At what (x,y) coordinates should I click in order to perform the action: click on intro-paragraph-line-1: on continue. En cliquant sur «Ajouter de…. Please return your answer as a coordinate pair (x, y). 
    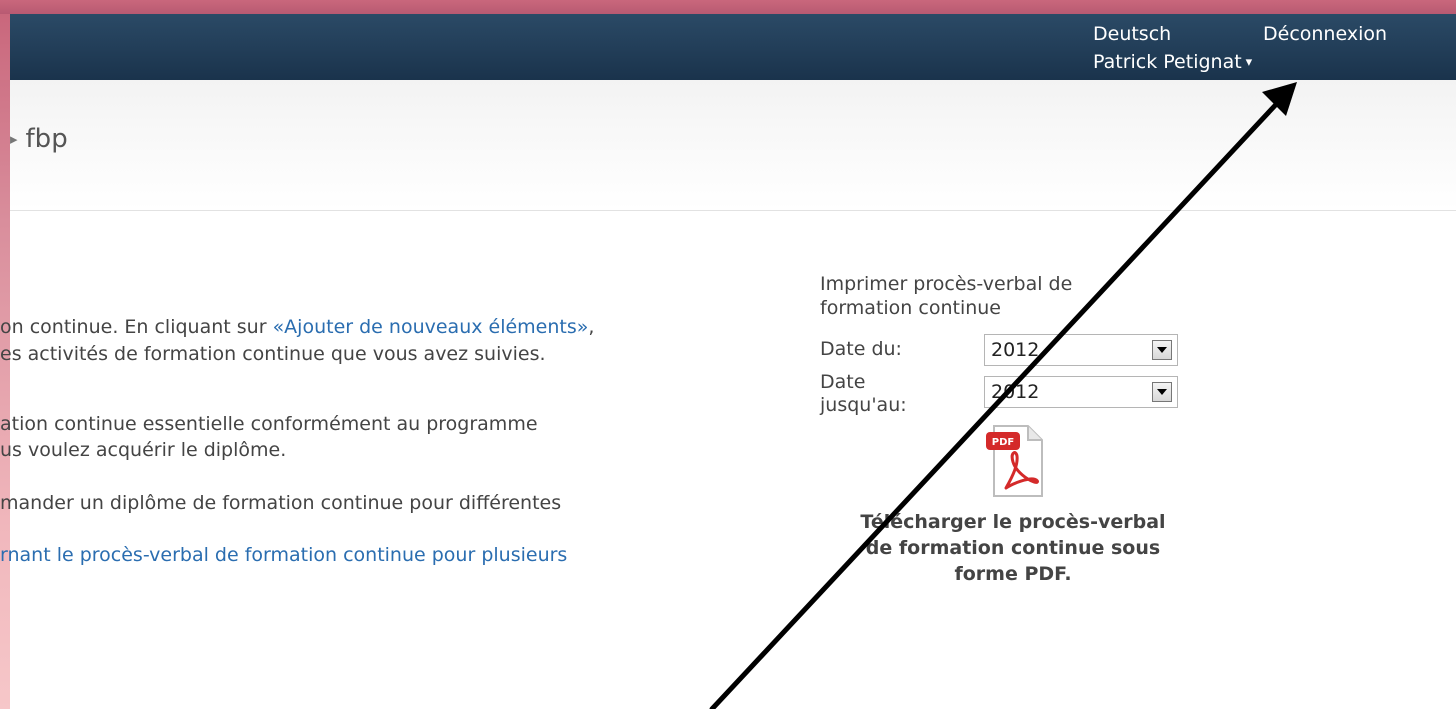
    Looking at the image, I should click on (297, 327).